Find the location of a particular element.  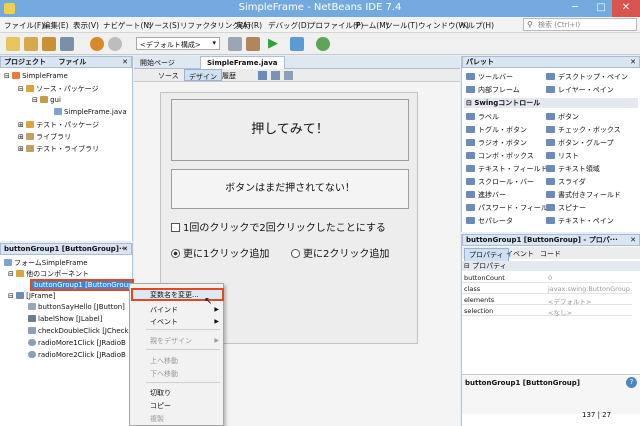

property-value: javax.swing.ButtonGroup is located at coordinates (589, 289).